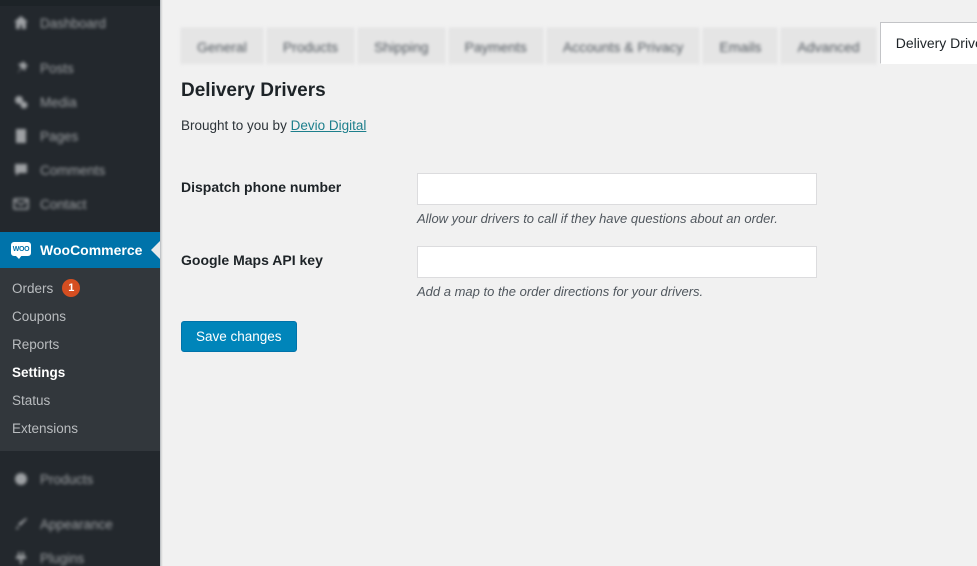  Describe the element at coordinates (73, 23) in the screenshot. I see `sidebar-item-label: Dashboard` at that location.